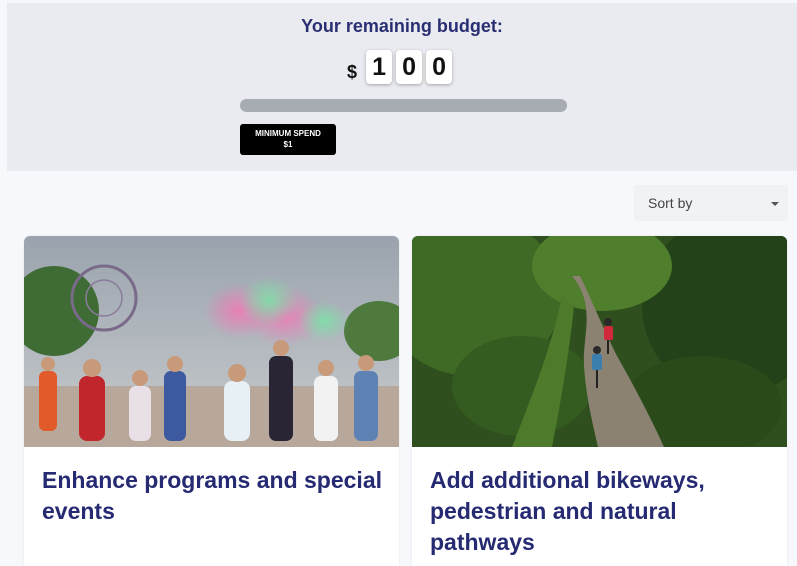 Image resolution: width=797 pixels, height=566 pixels. I want to click on card-title: Enhance programs and special events, so click(212, 496).